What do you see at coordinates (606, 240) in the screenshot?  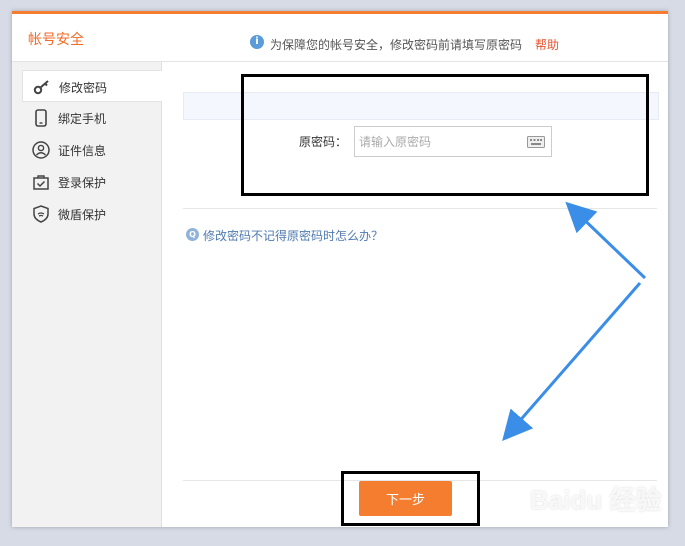 I see `arrow-to-form` at bounding box center [606, 240].